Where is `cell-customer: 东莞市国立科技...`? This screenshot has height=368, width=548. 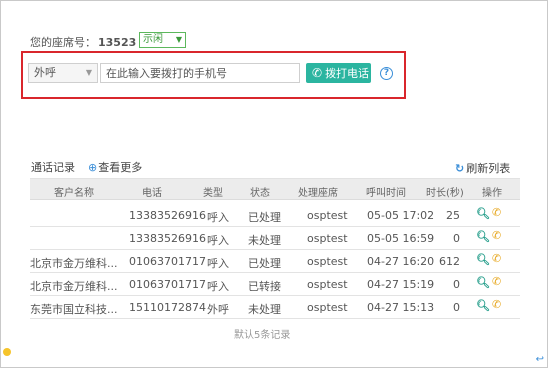
cell-customer: 东莞市国立科技... is located at coordinates (74, 309).